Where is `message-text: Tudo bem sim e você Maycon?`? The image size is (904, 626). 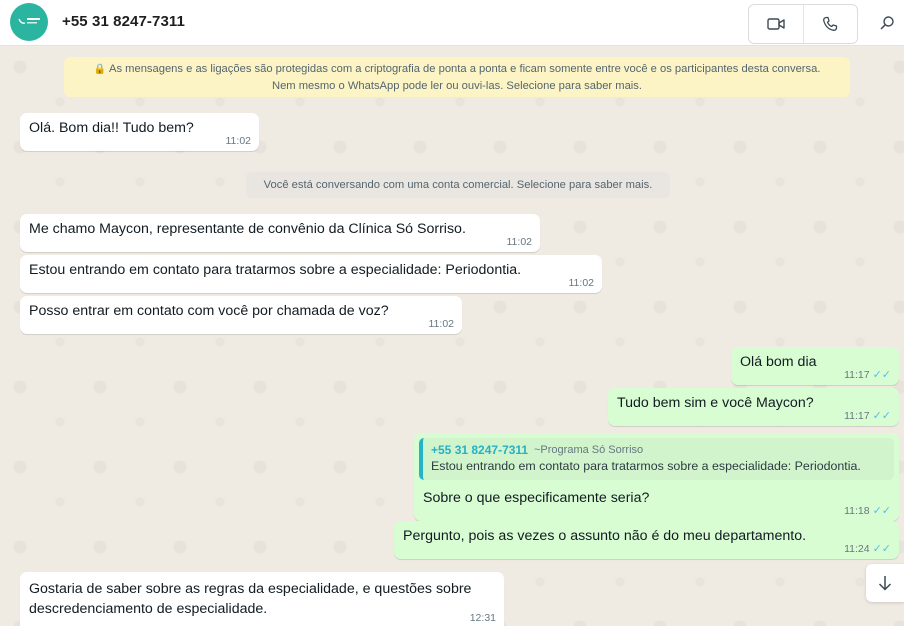
message-text: Tudo bem sim e você Maycon? is located at coordinates (715, 403).